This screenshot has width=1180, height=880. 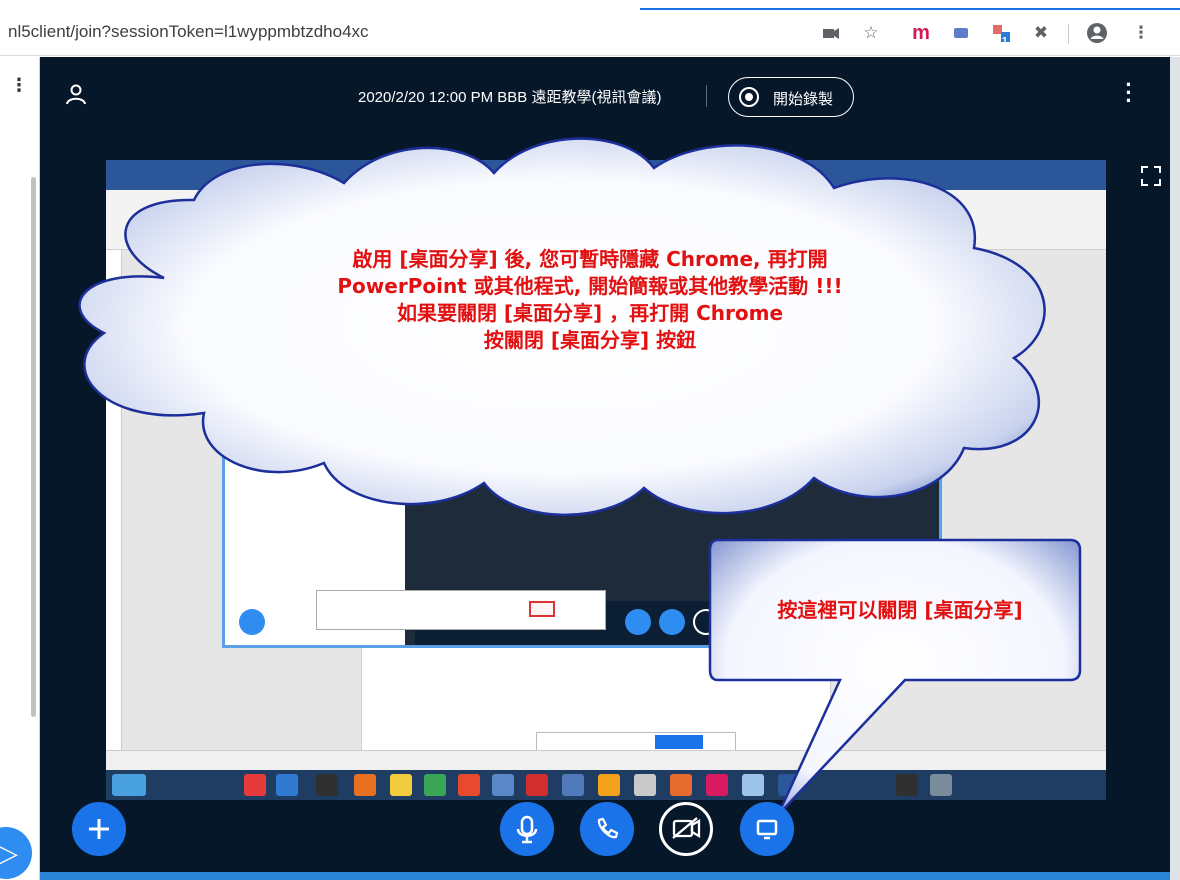 I want to click on nested-phone-icon, so click(x=672, y=622).